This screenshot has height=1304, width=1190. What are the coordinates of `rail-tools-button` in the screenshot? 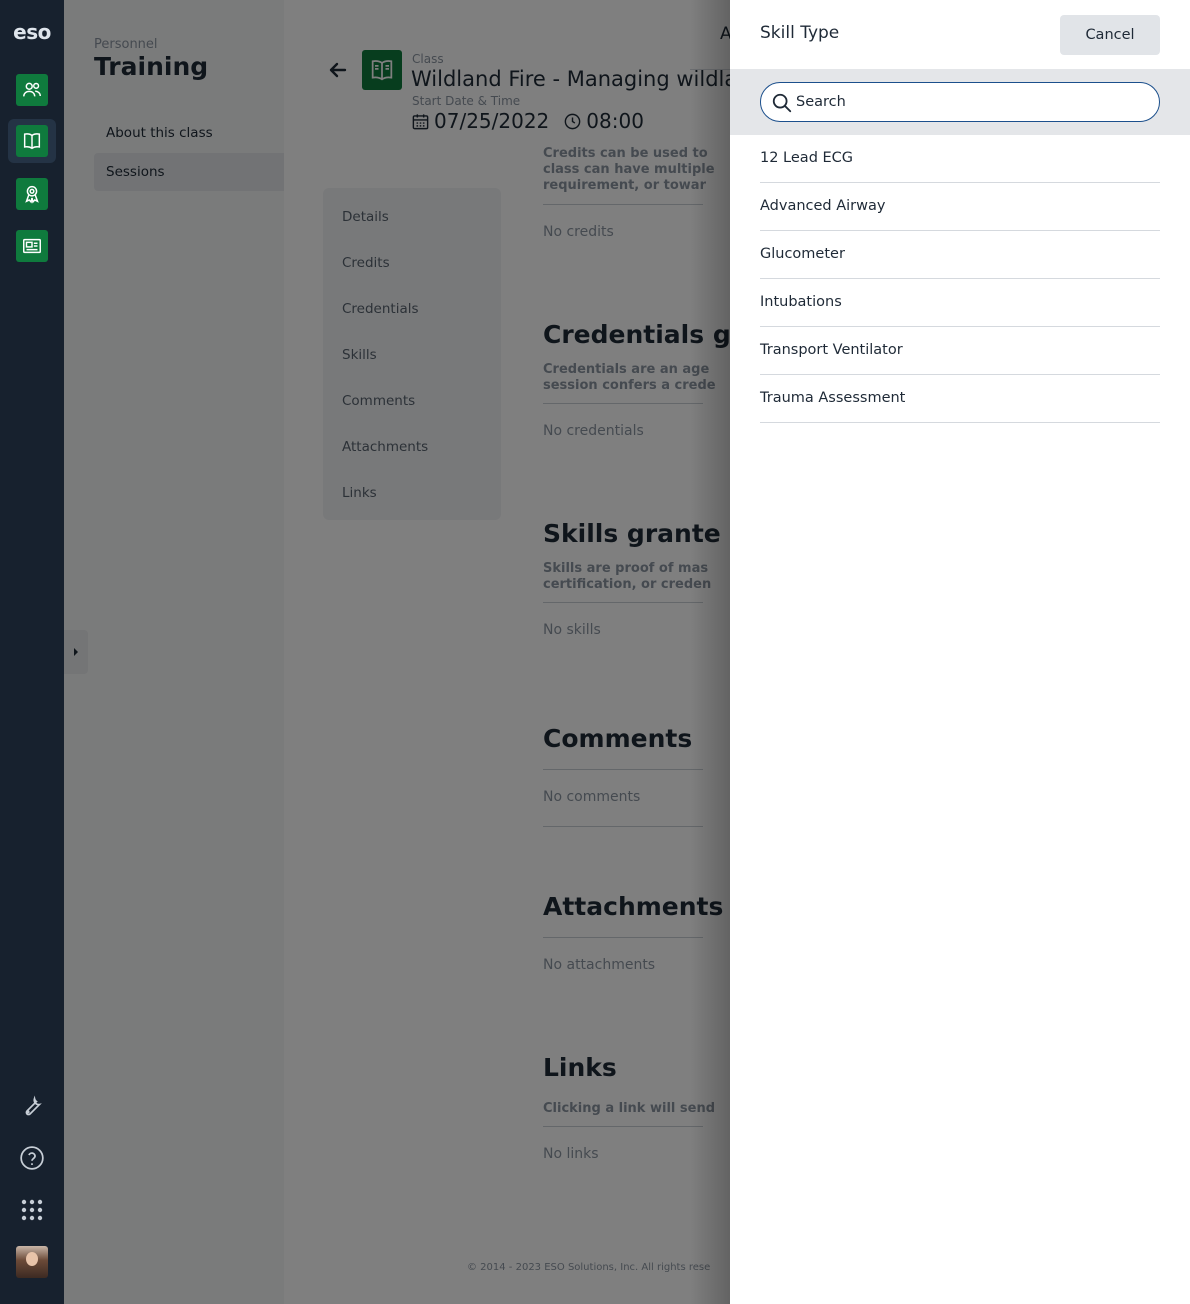 It's located at (32, 1106).